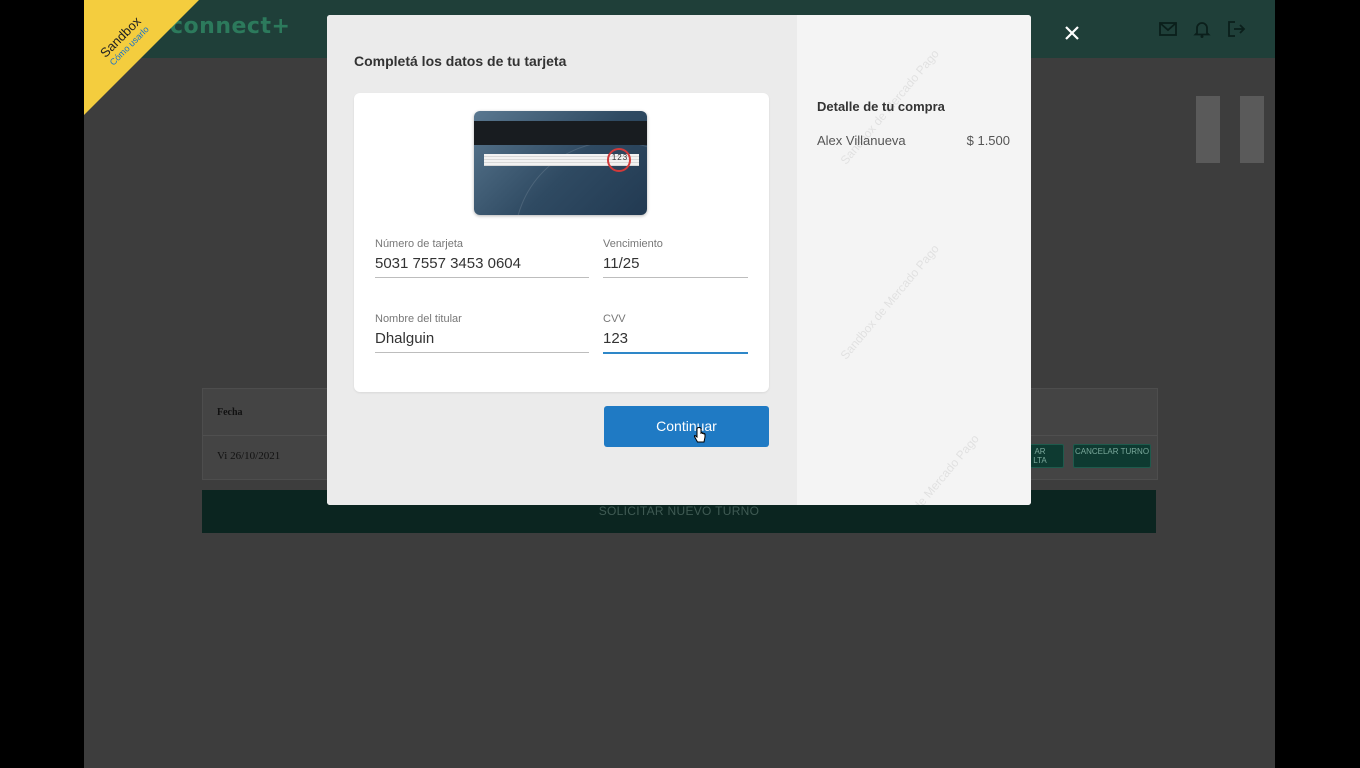 The height and width of the screenshot is (768, 1360). Describe the element at coordinates (633, 244) in the screenshot. I see `expiry-label: Vencimiento` at that location.